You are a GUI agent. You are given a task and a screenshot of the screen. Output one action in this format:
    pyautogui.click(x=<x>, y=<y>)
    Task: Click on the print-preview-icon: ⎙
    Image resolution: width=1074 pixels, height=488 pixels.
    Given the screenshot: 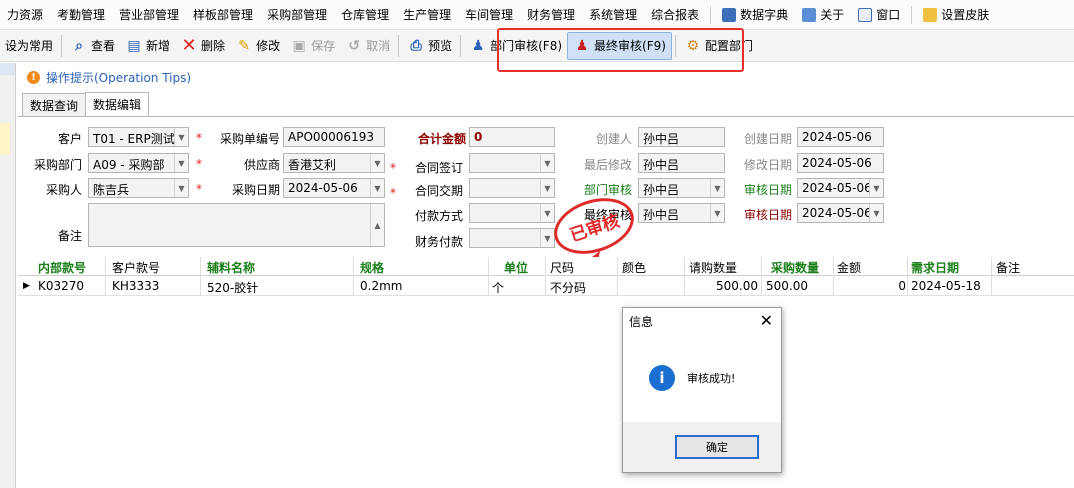 What is the action you would take?
    pyautogui.click(x=416, y=45)
    